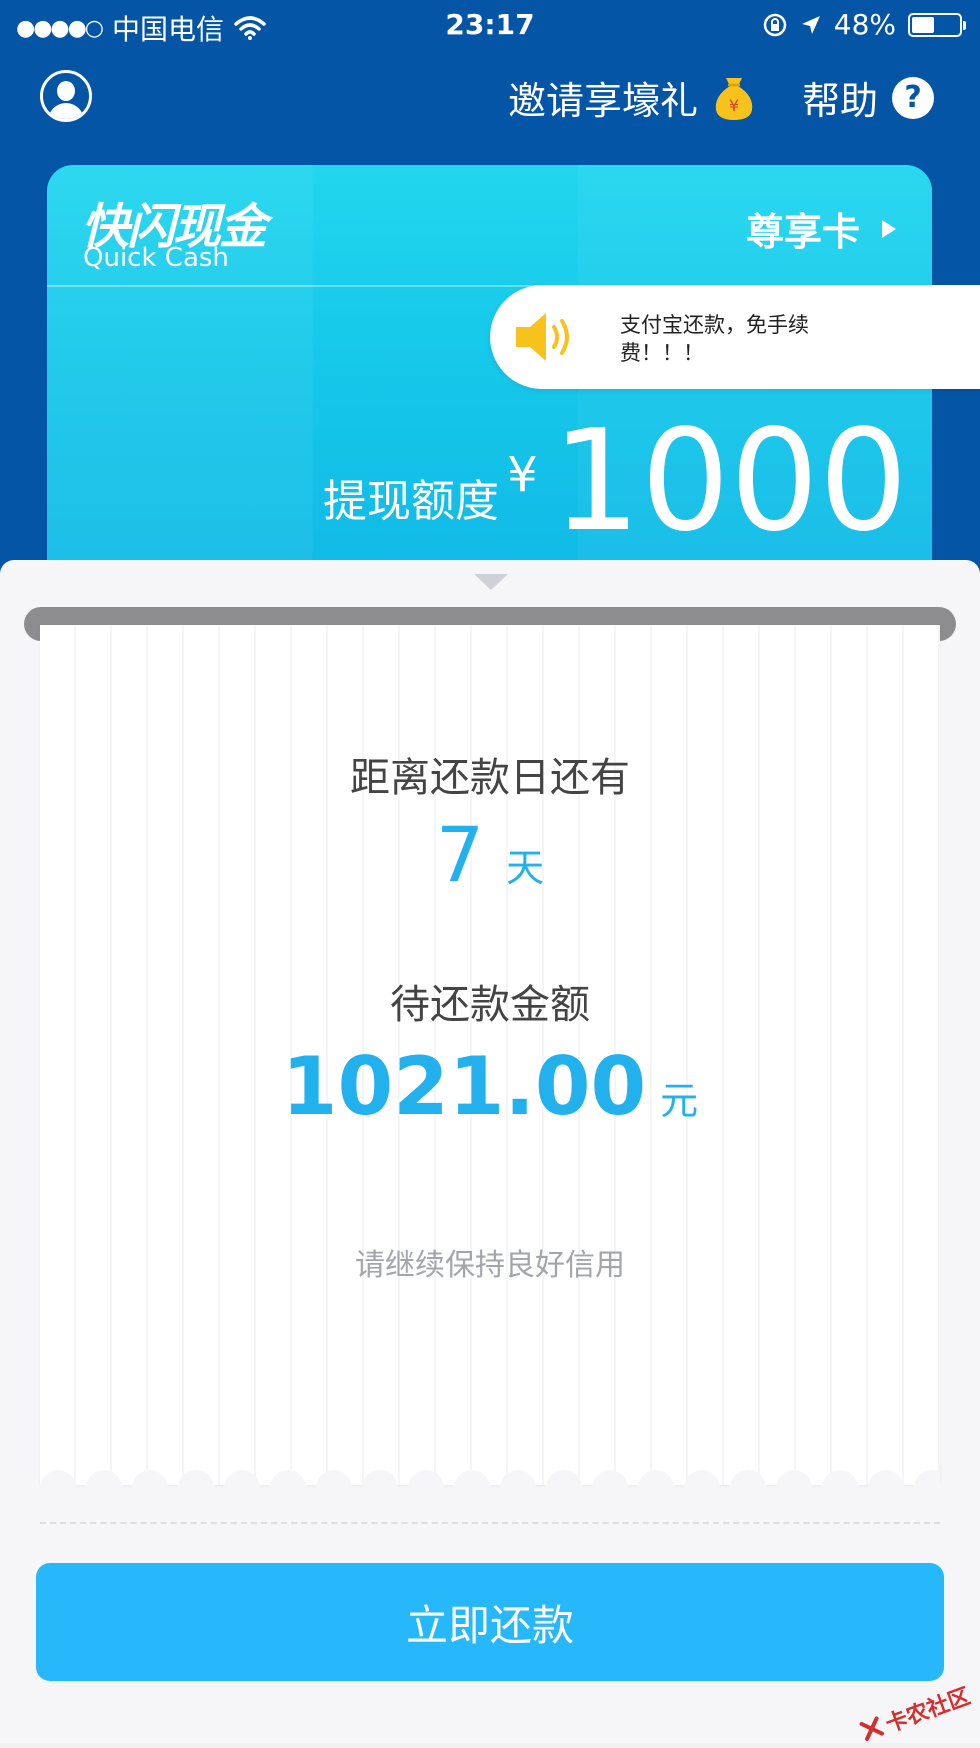  I want to click on days-unit: 天, so click(525, 868).